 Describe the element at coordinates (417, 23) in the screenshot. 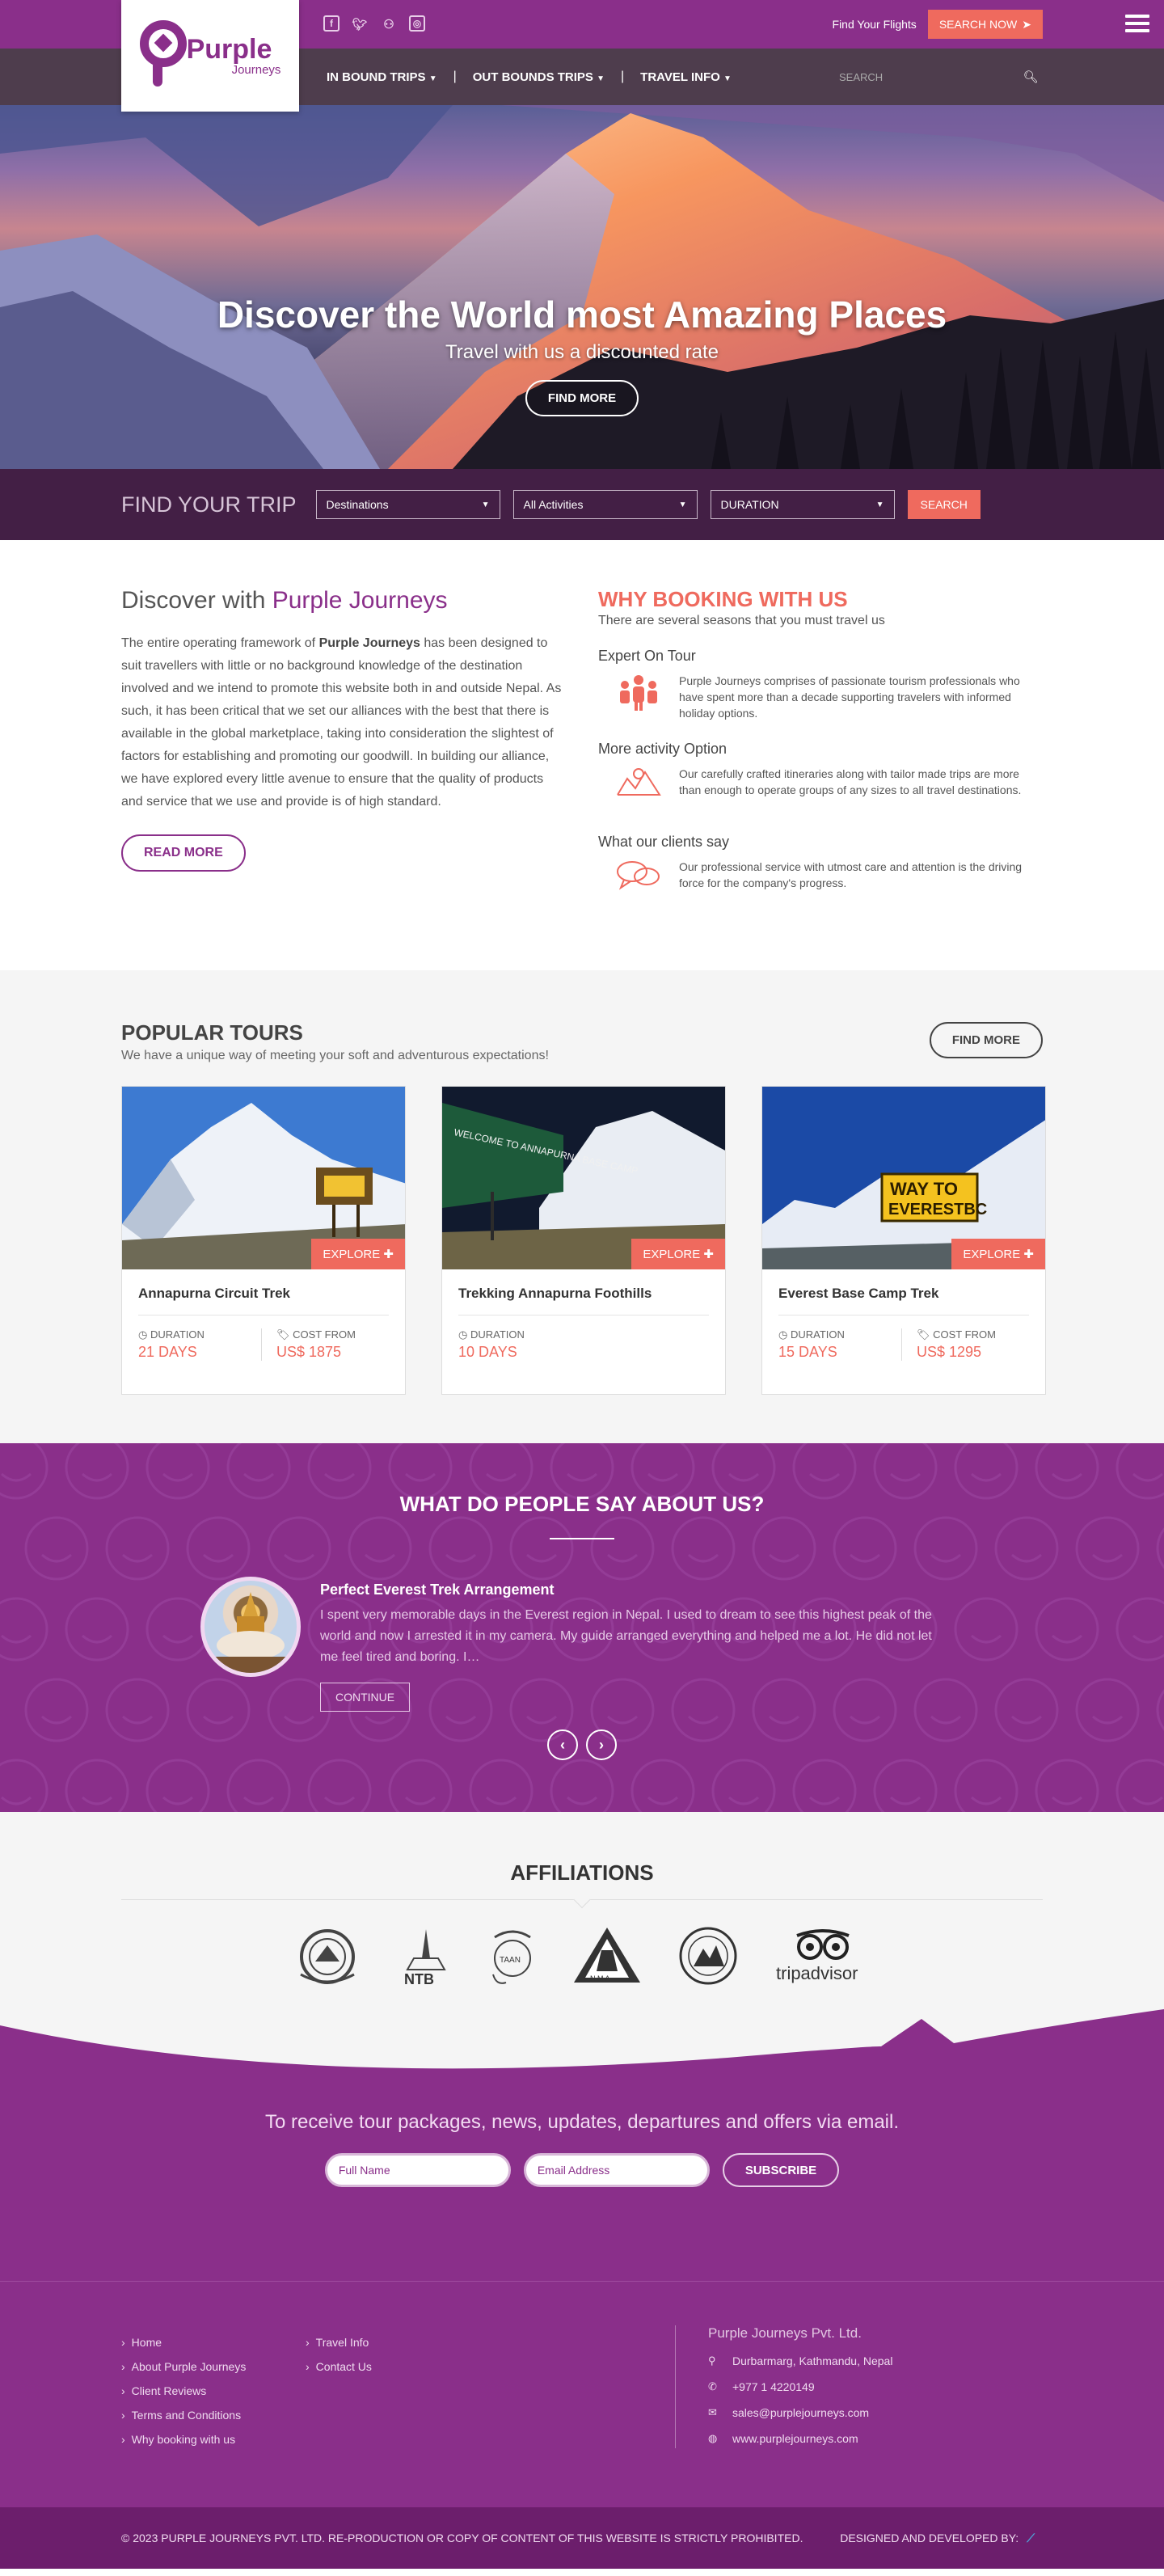

I see `instagram-icon: ◎` at that location.